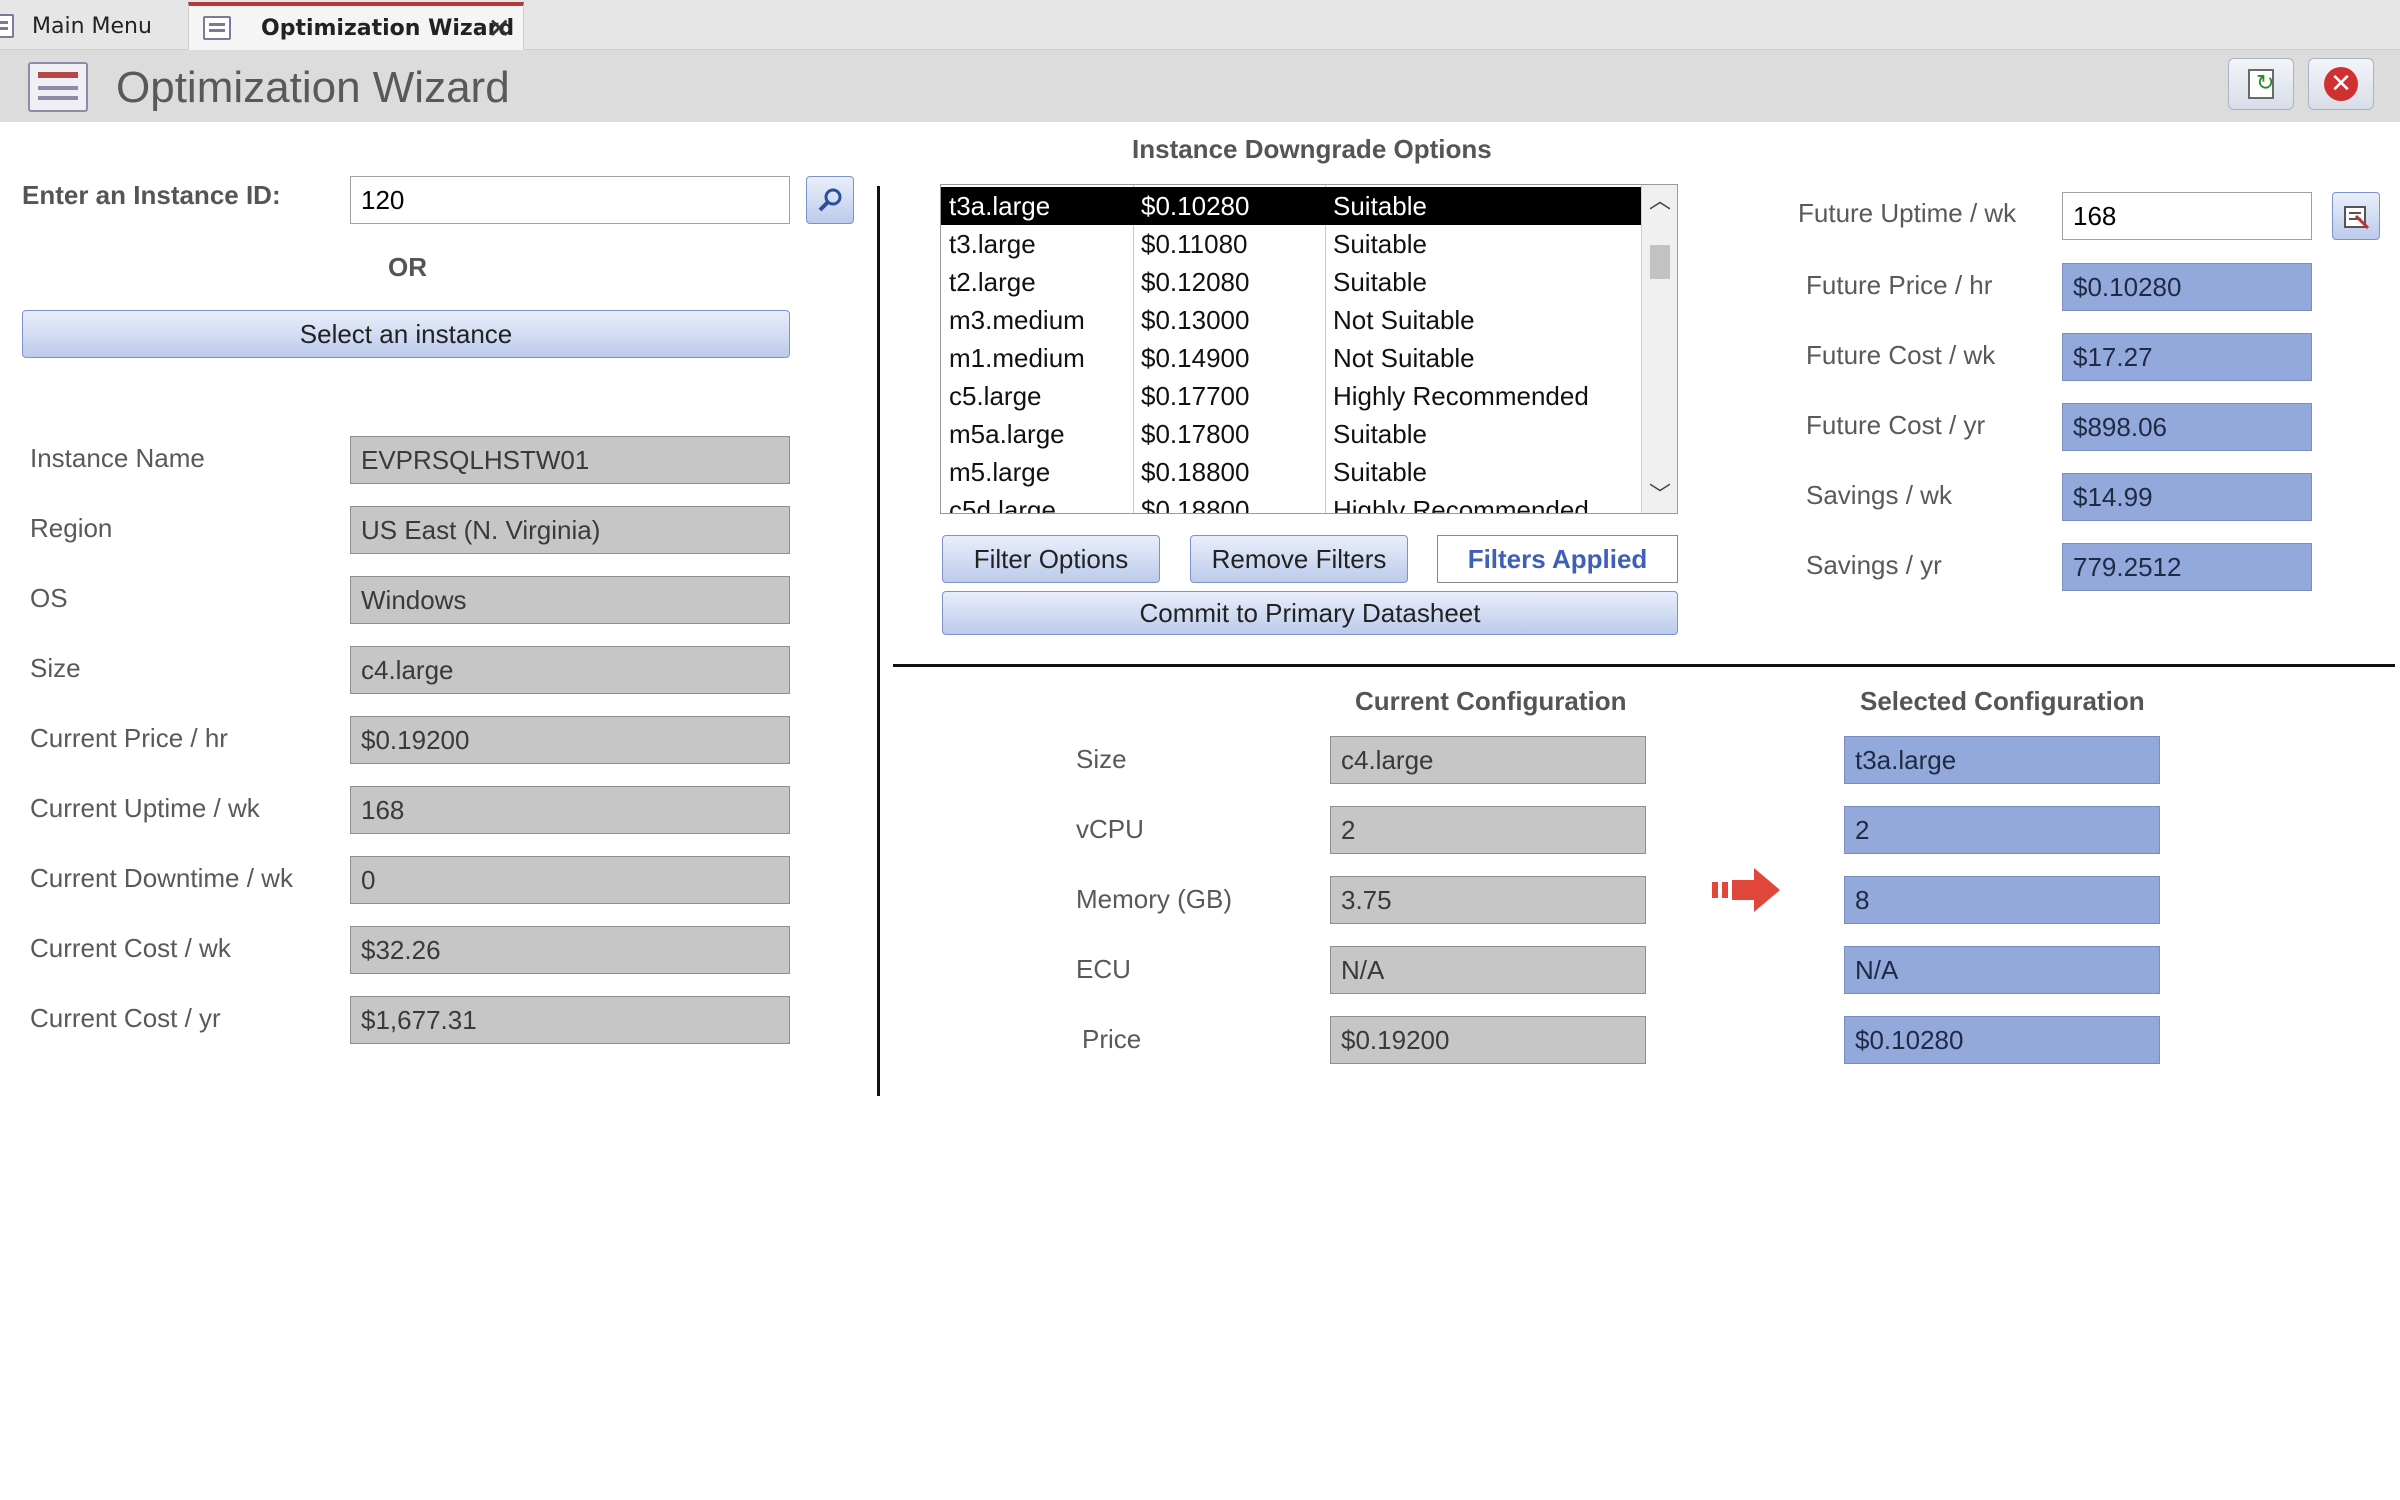  What do you see at coordinates (1195, 282) in the screenshot?
I see `list-item-price: $0.12080` at bounding box center [1195, 282].